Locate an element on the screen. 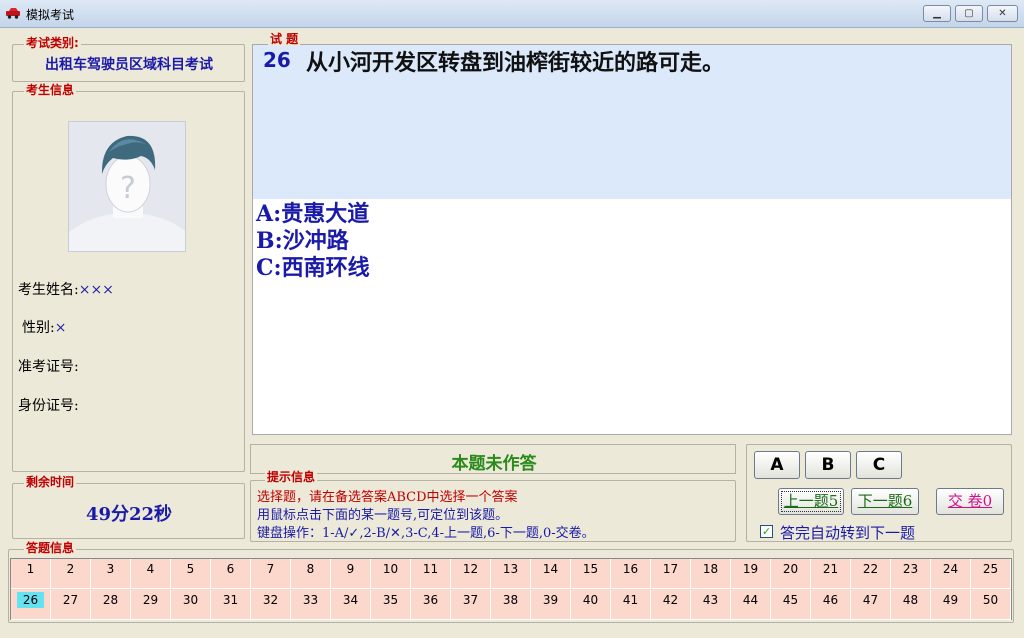 This screenshot has height=638, width=1024. question-cell-7: 7 is located at coordinates (271, 574).